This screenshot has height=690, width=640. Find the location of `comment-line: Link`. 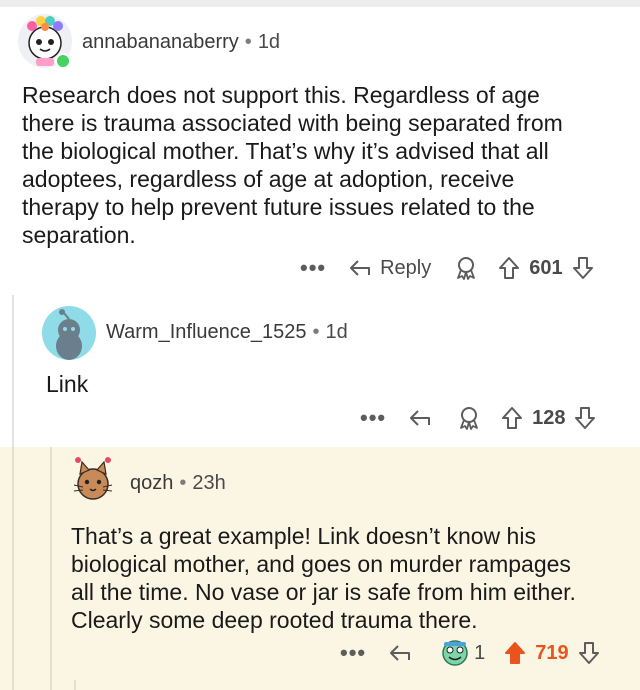

comment-line: Link is located at coordinates (67, 384).